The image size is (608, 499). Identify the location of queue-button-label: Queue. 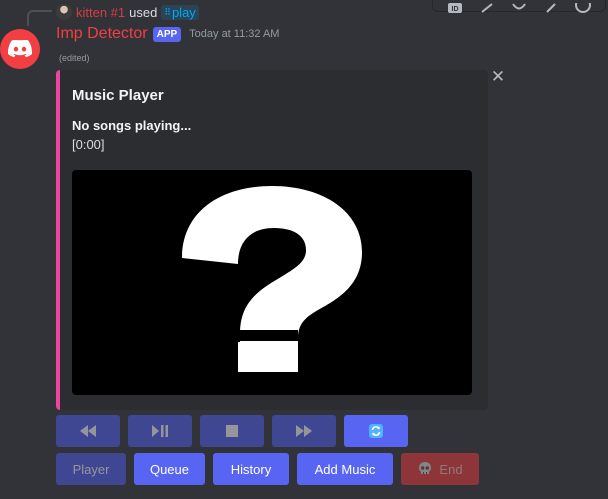
(169, 469).